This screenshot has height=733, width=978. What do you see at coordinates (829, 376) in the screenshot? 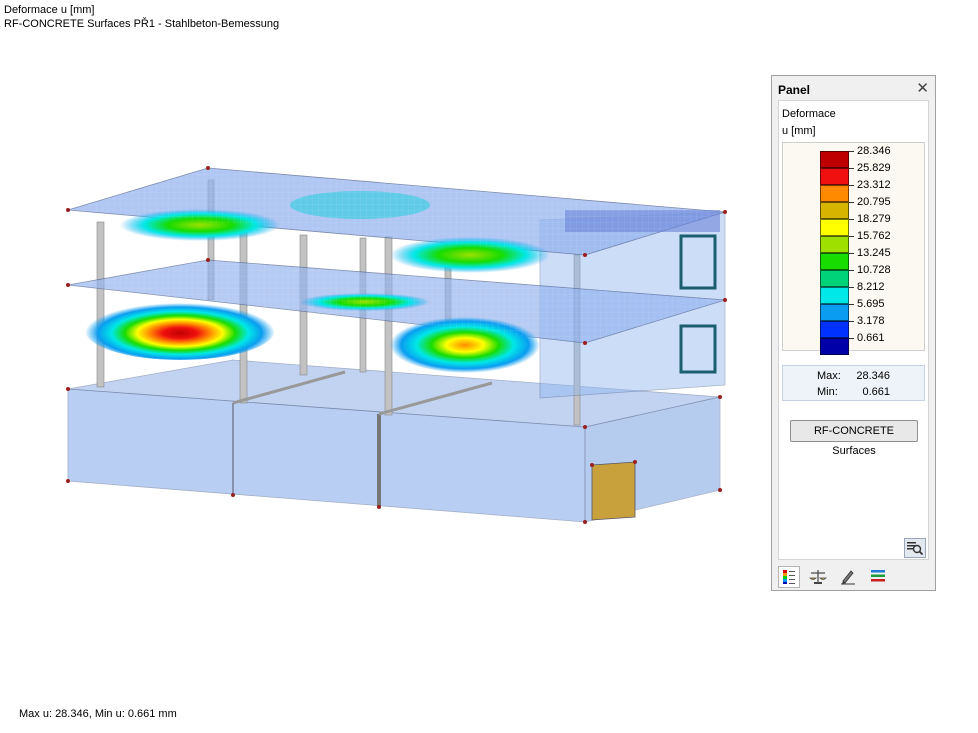
I see `max-label: Max:` at bounding box center [829, 376].